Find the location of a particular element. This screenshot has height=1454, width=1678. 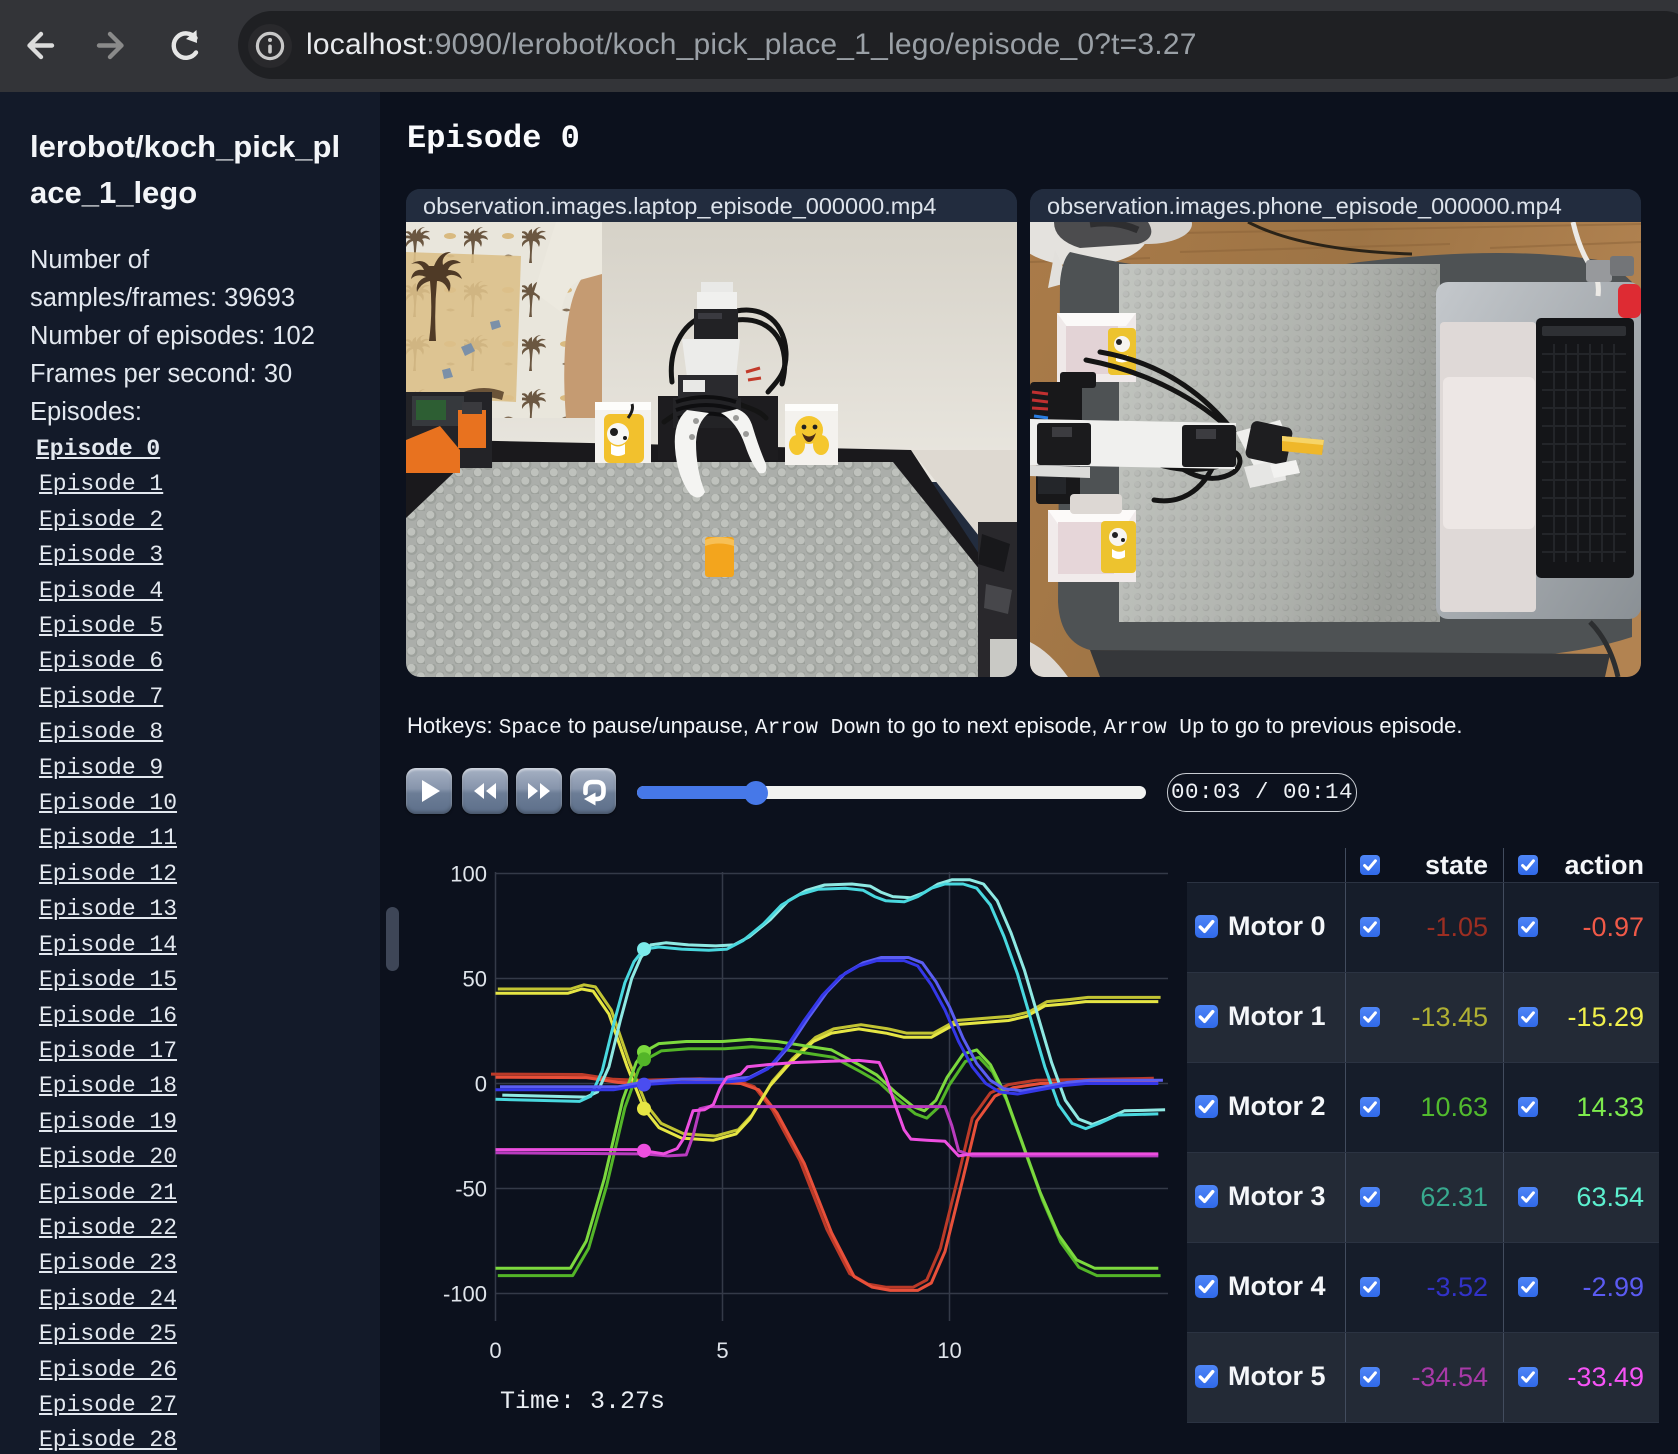

svg-text: -100 is located at coordinates (465, 1294).